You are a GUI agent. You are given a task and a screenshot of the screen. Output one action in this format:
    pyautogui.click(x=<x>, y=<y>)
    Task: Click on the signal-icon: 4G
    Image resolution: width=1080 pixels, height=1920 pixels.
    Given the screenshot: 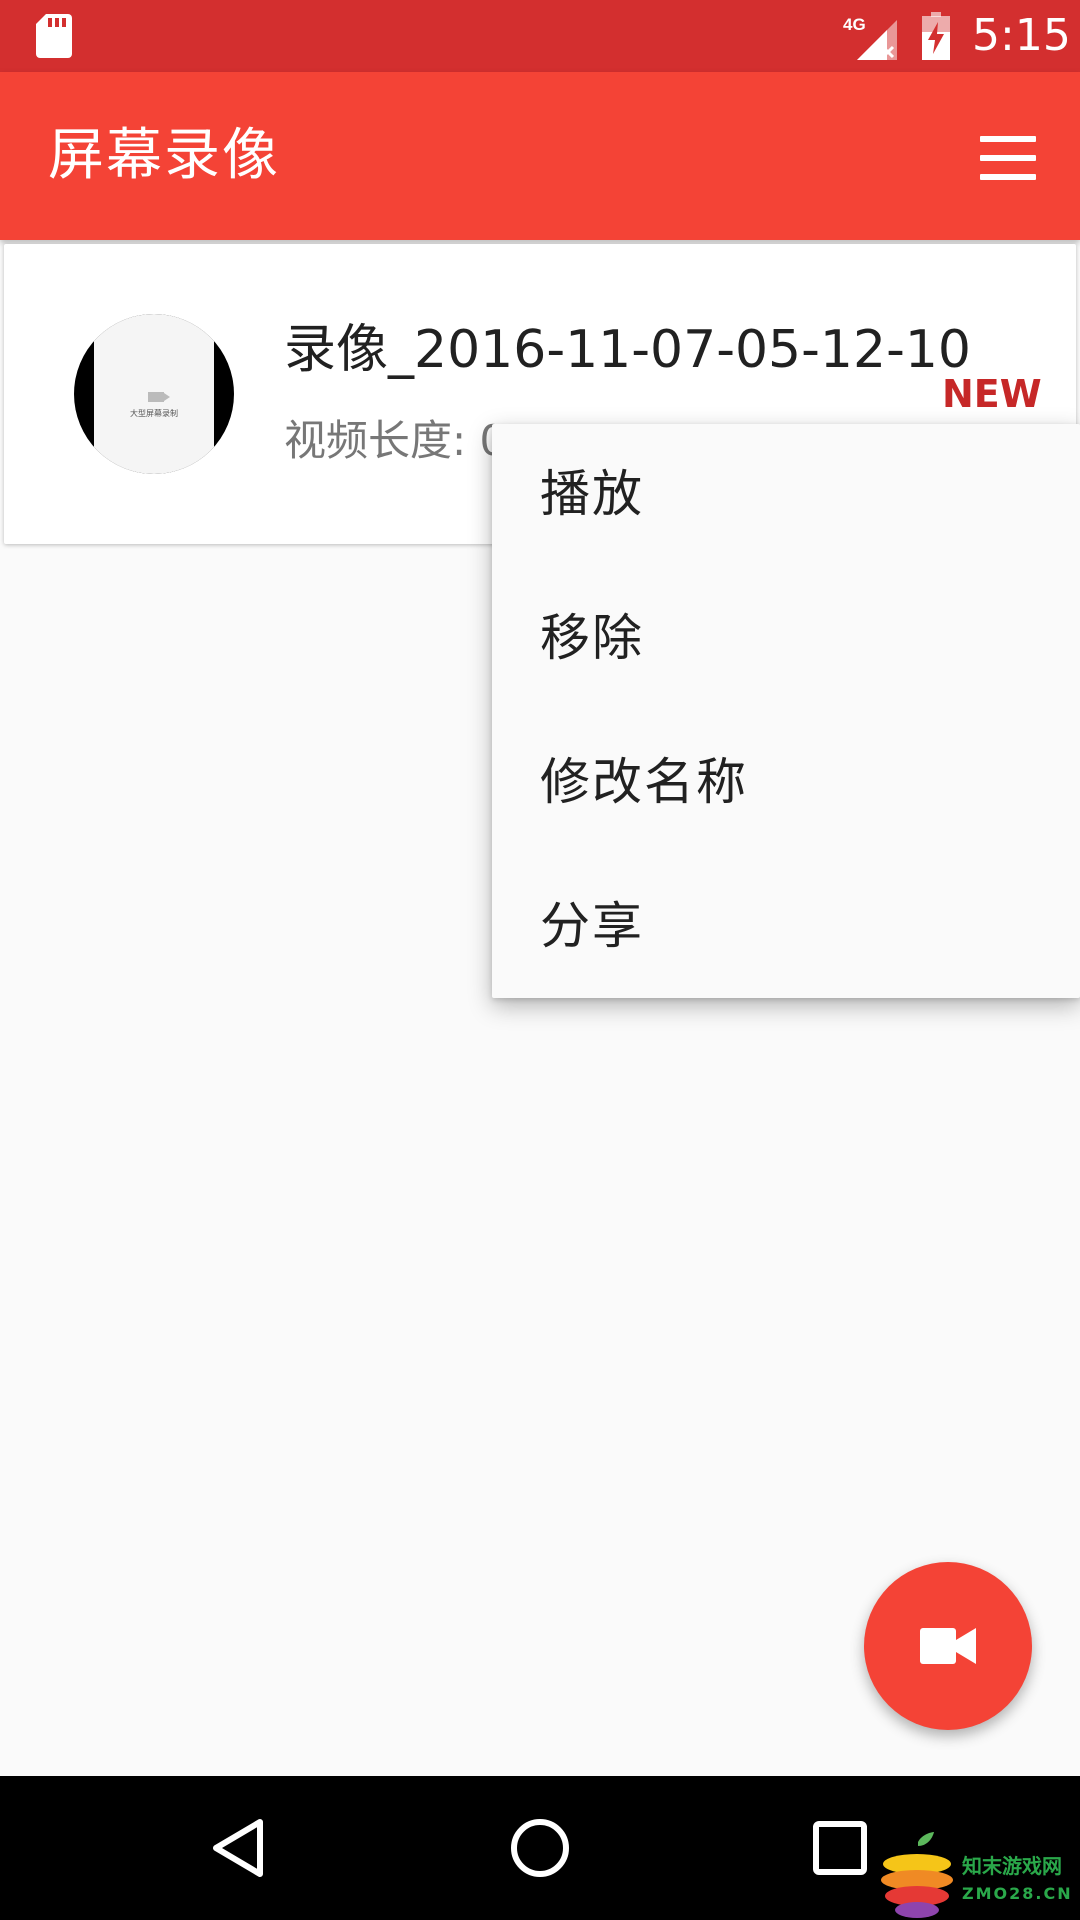 What is the action you would take?
    pyautogui.click(x=870, y=37)
    